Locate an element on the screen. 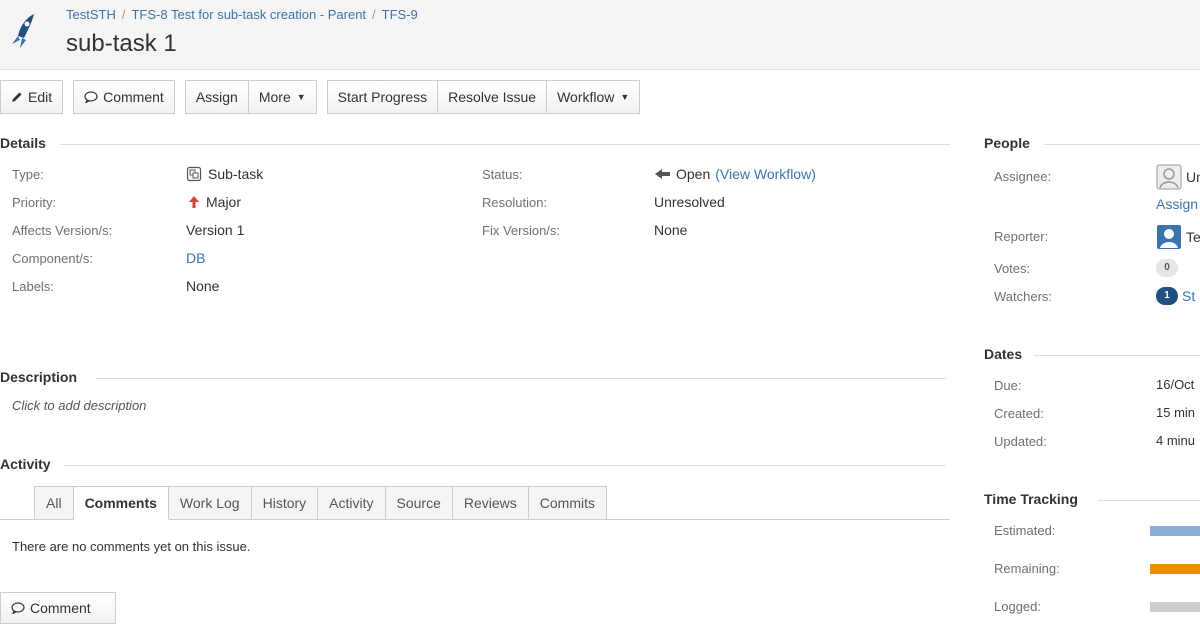 This screenshot has height=628, width=1200. remaining-time-bar is located at coordinates (1175, 569).